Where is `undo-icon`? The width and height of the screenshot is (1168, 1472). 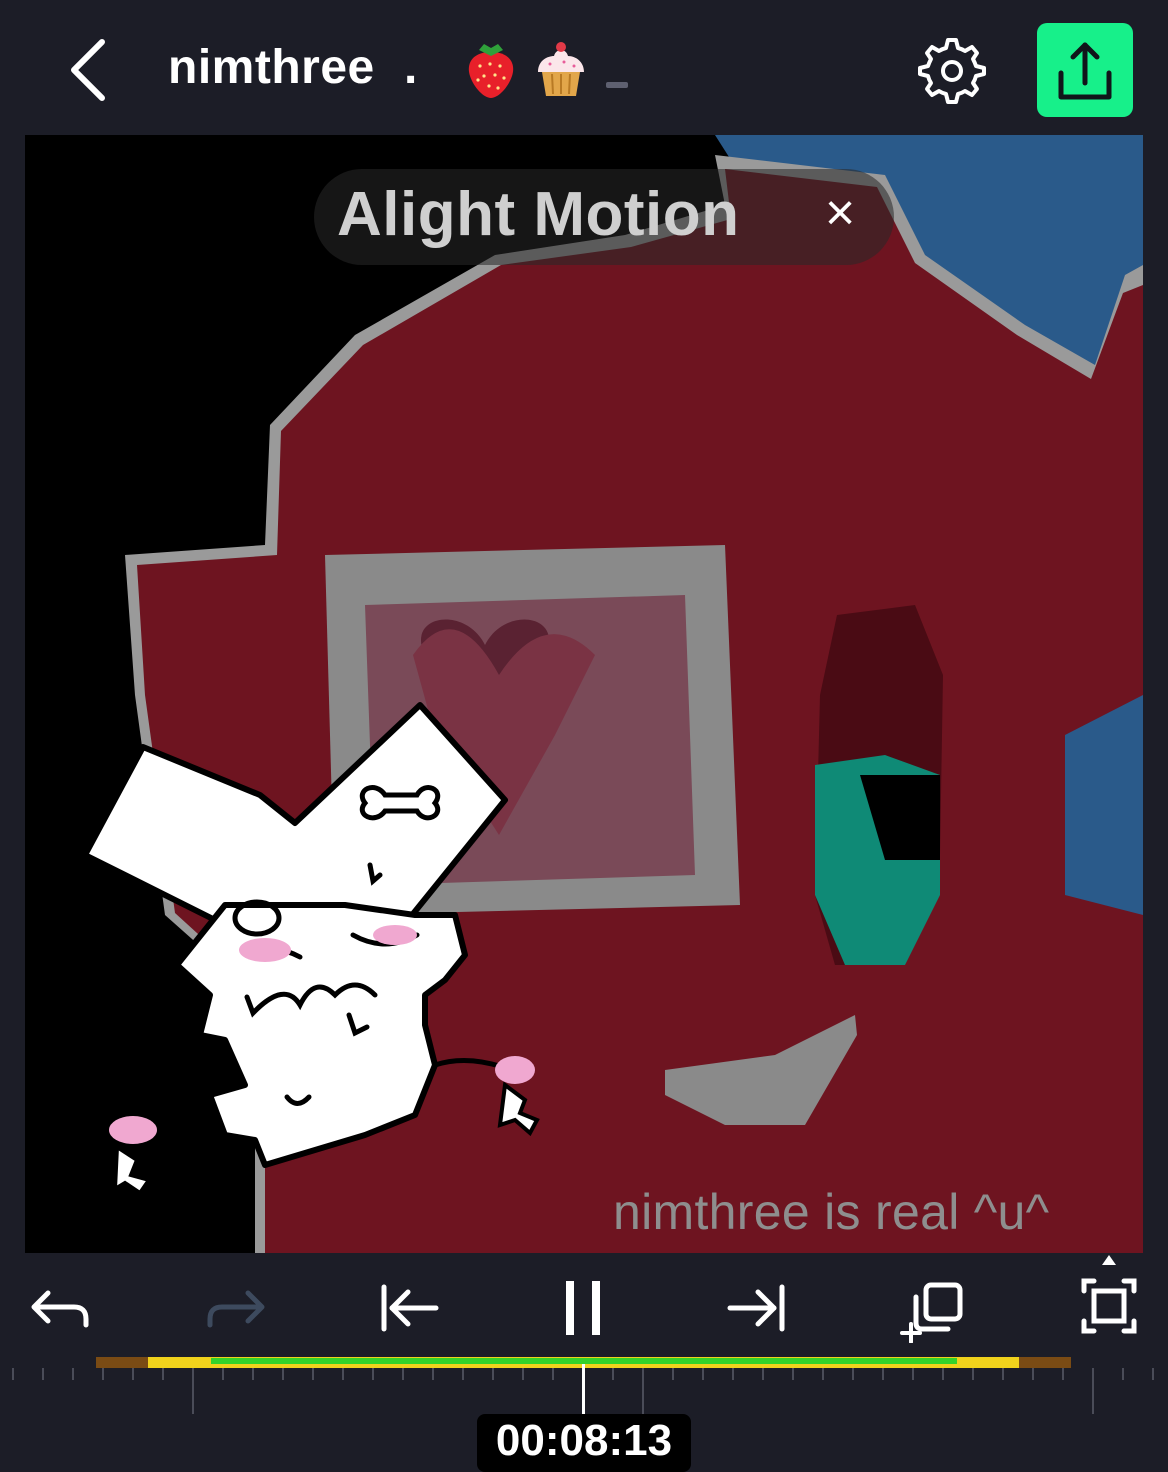 undo-icon is located at coordinates (61, 1308).